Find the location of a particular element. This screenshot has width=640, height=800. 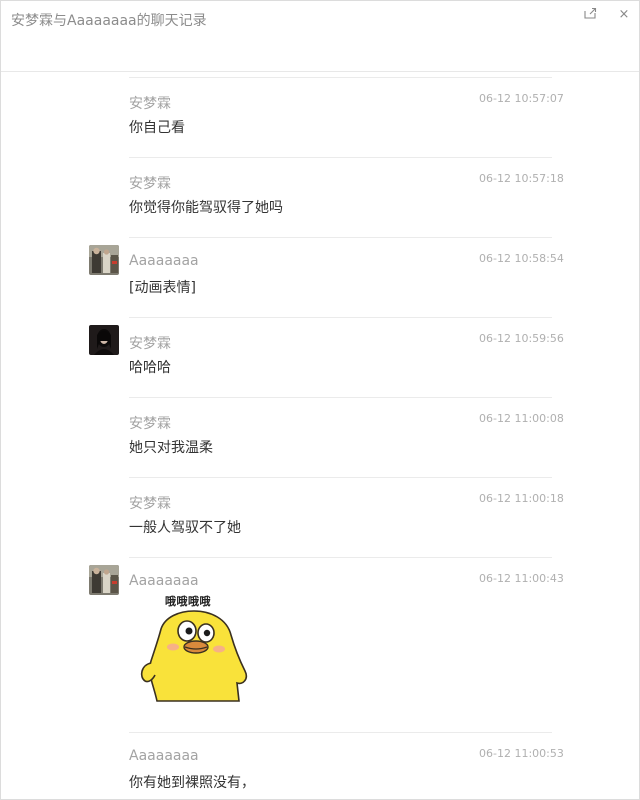

message-text: 一般人驾驭不了她 is located at coordinates (185, 528).